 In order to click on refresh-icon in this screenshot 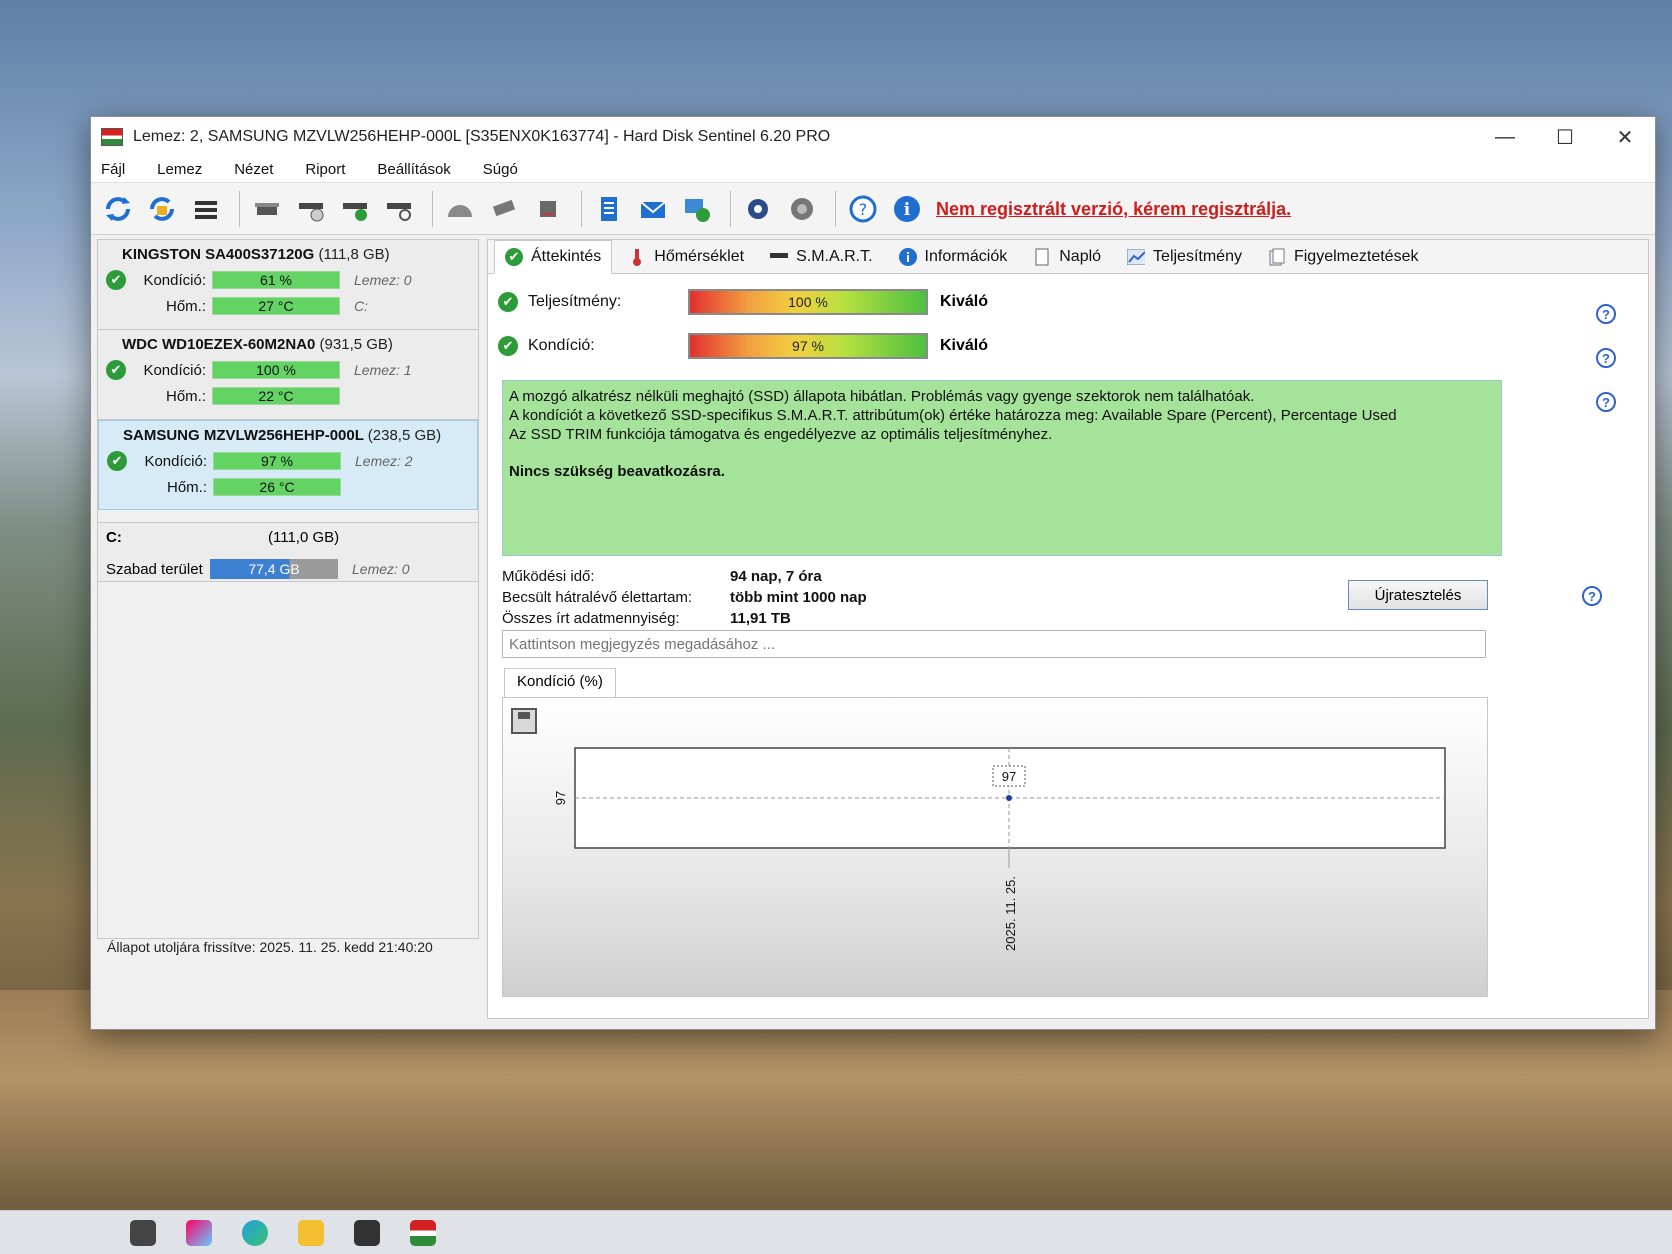, I will do `click(118, 209)`.